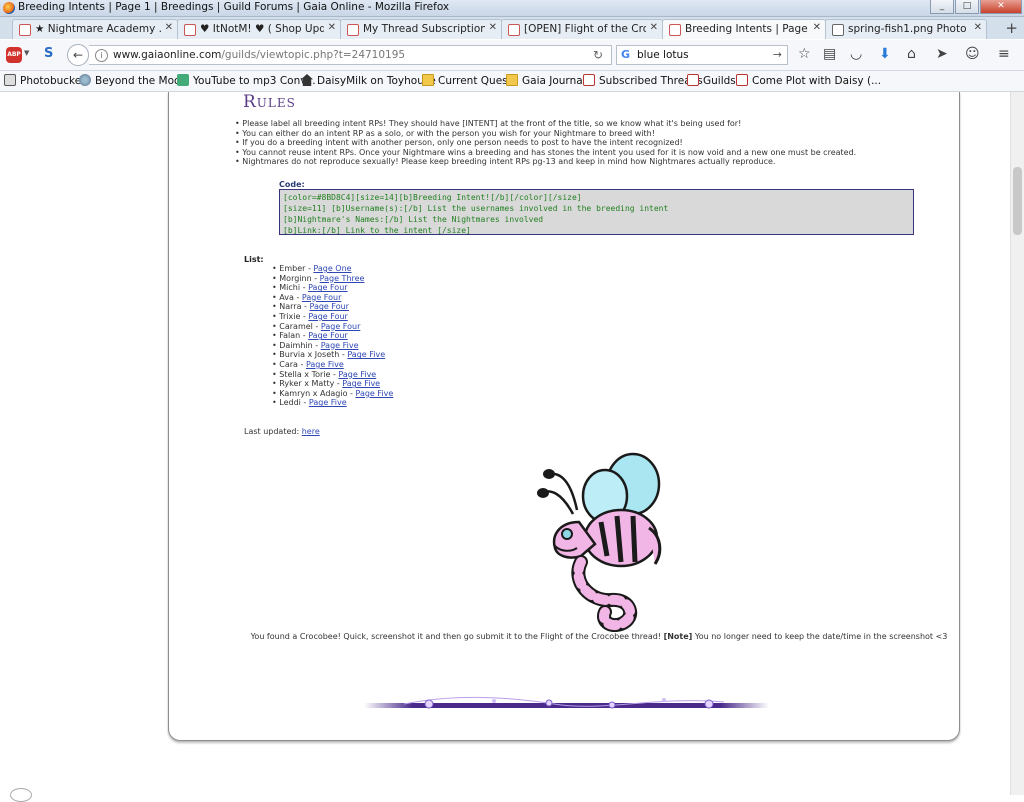  Describe the element at coordinates (469, 80) in the screenshot. I see `bookmark-current-quests: Current Quests` at that location.